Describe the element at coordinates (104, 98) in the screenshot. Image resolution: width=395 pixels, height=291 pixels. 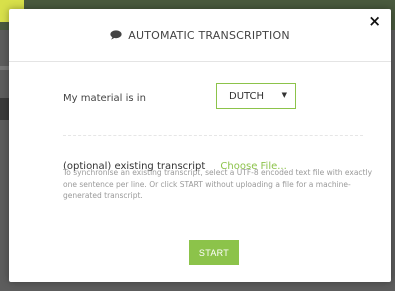
I see `language-label: My material is in` at that location.